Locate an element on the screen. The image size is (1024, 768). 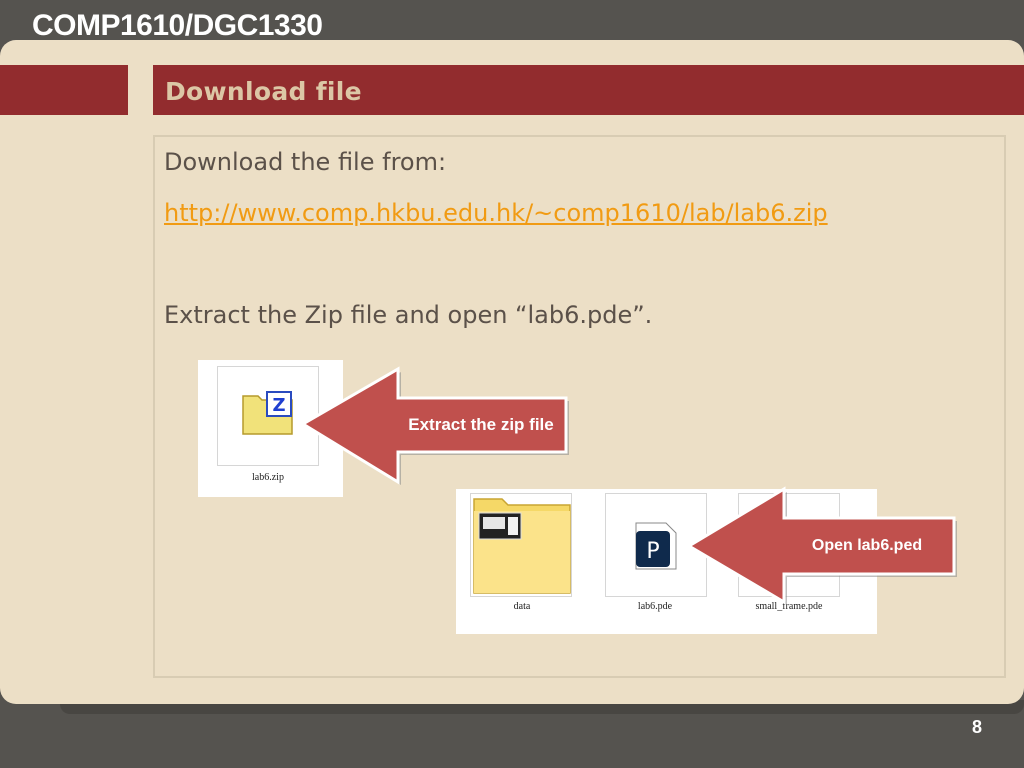
course-code: COMP1610/DGC1330 is located at coordinates (177, 25).